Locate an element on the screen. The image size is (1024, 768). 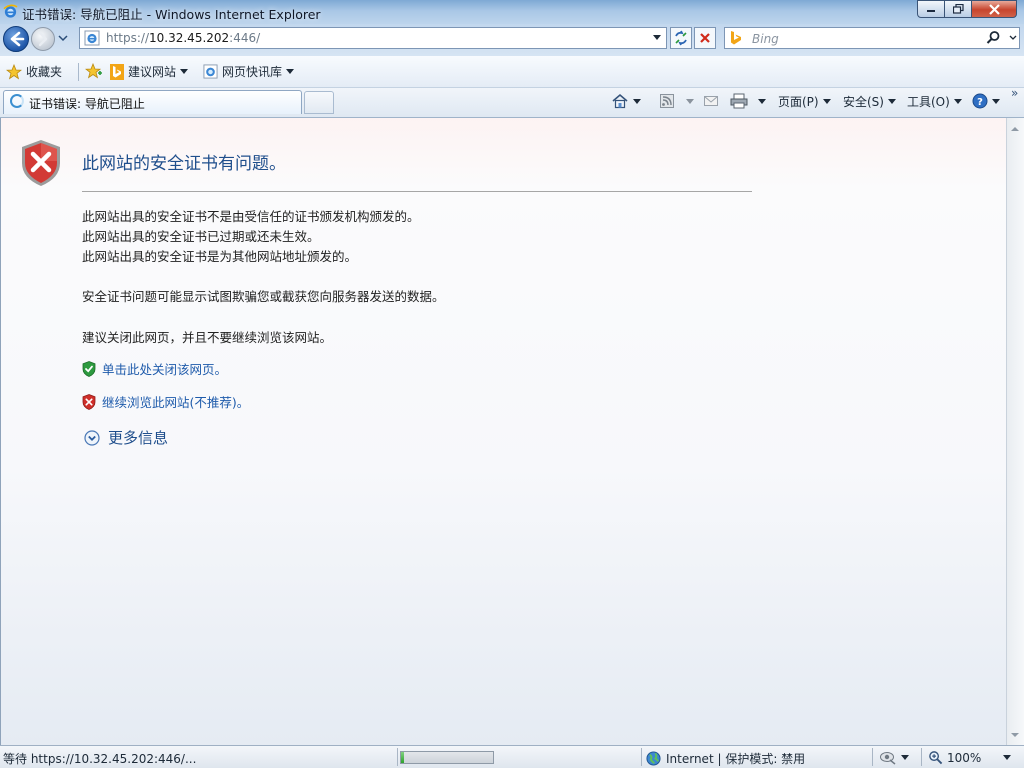
loading-spinner-icon is located at coordinates (17, 101).